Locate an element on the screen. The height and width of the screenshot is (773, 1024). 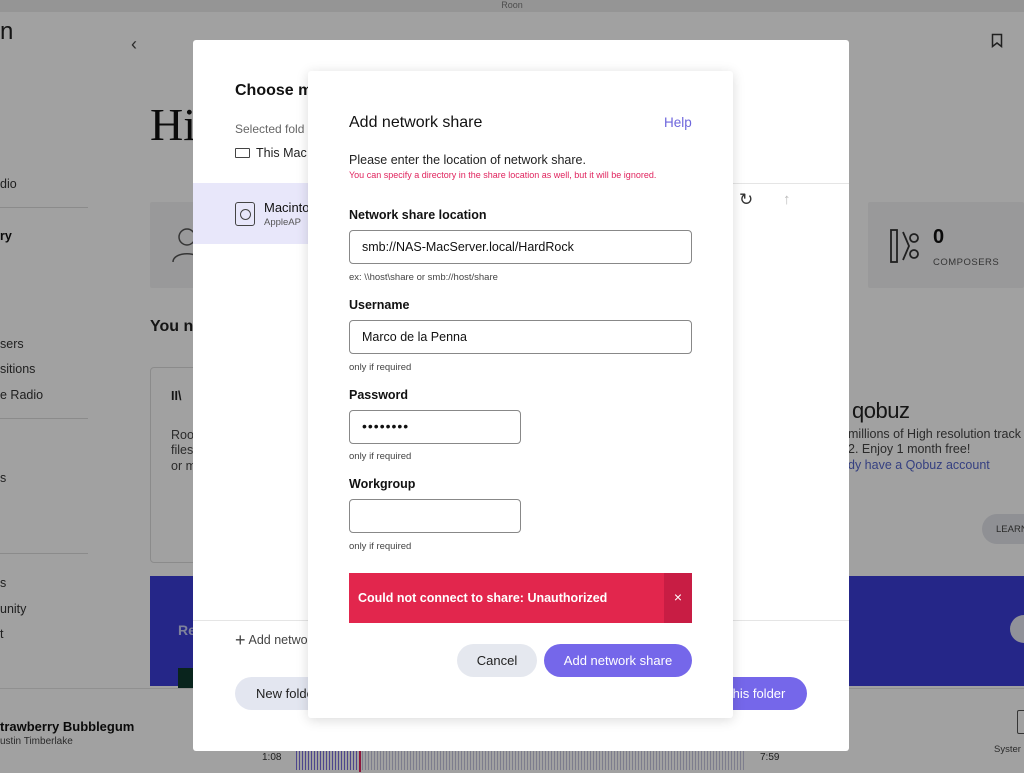
up-arrow-icon: ↑ is located at coordinates (787, 199).